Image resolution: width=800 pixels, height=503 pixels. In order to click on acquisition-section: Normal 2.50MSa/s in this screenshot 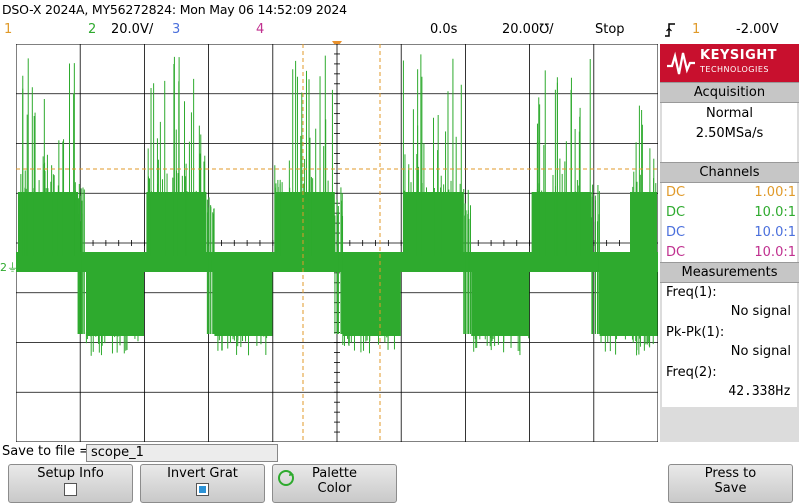, I will do `click(729, 133)`.